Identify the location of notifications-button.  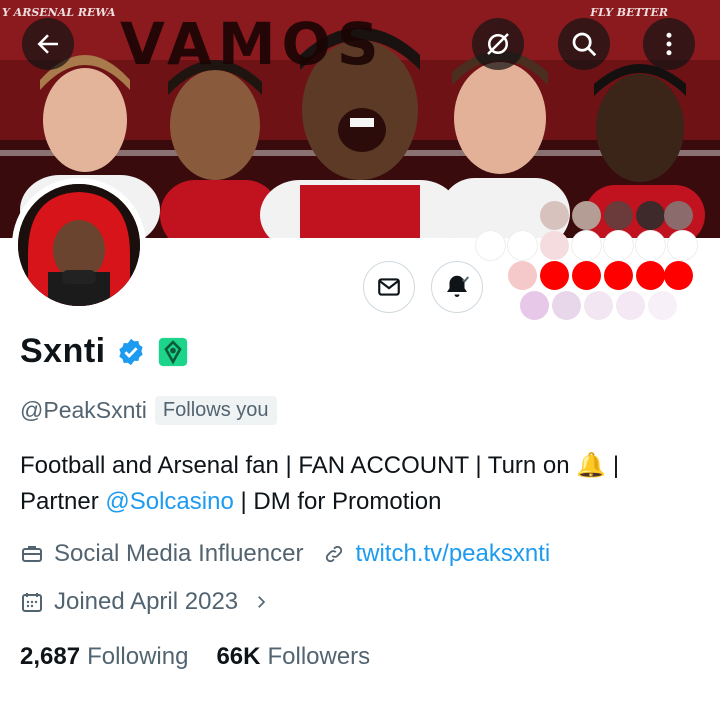
(457, 287).